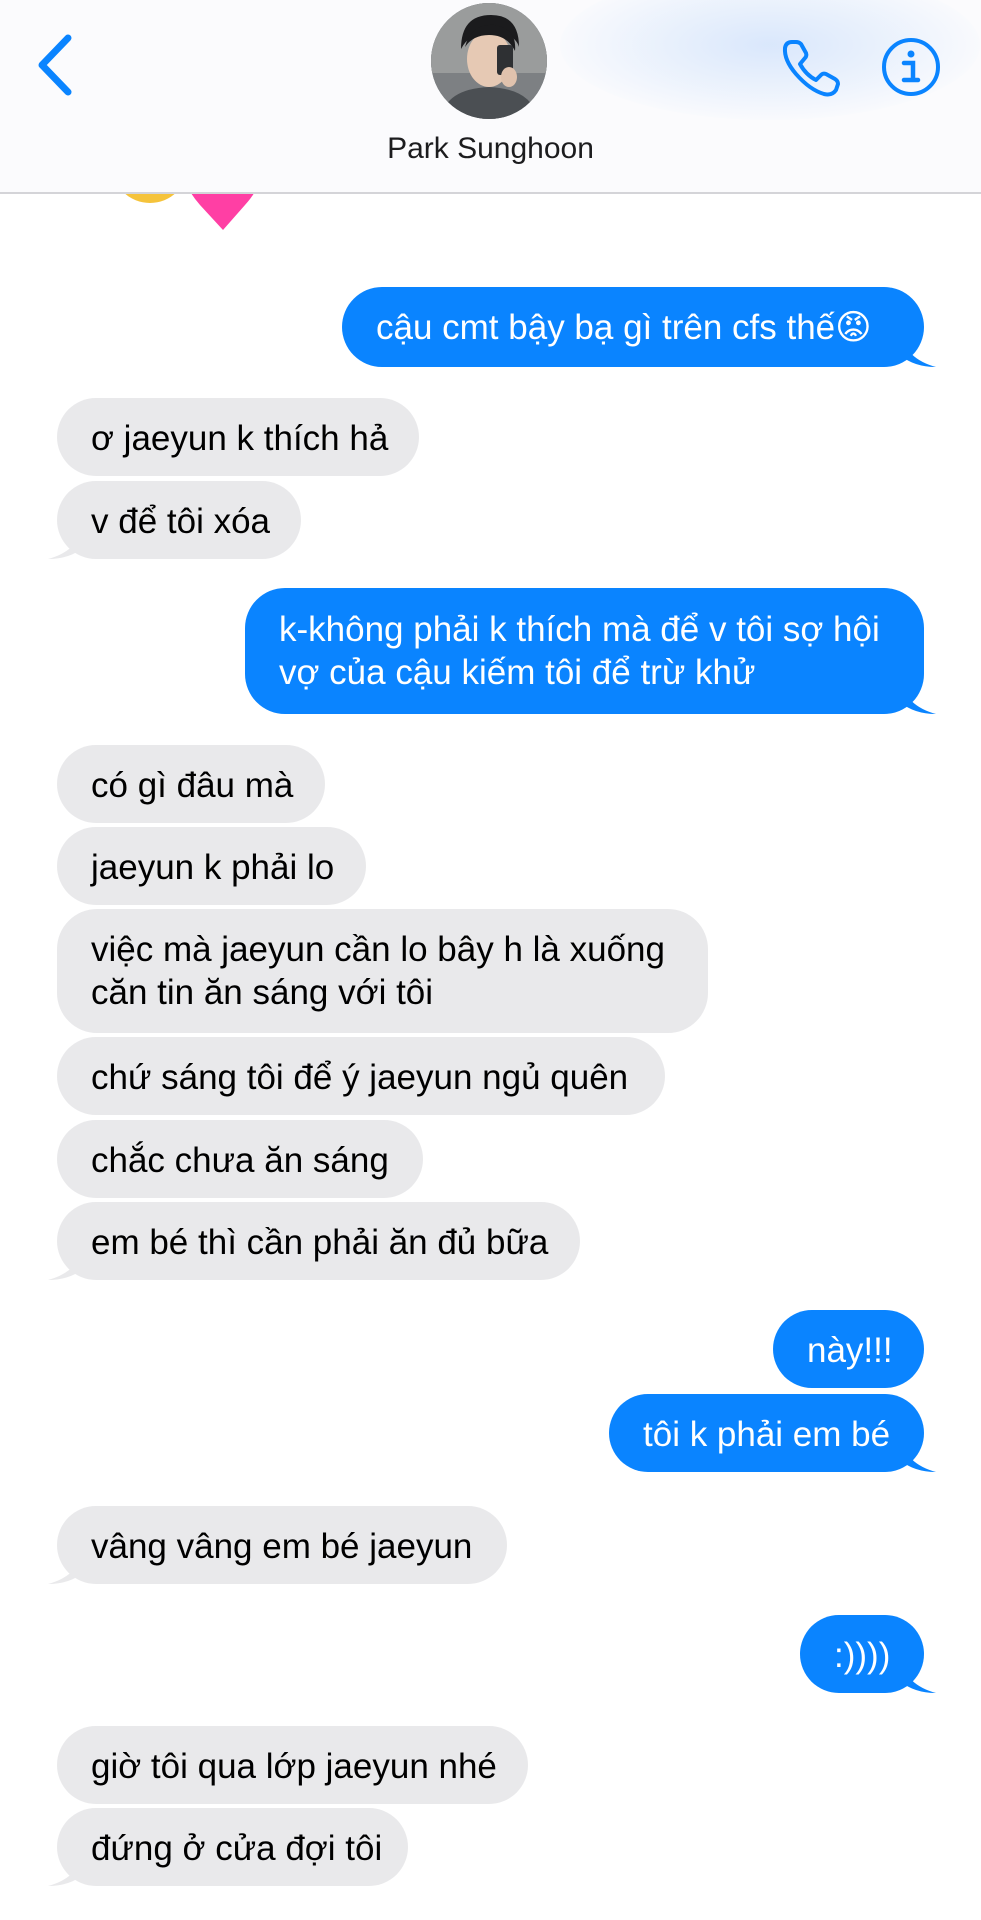 The height and width of the screenshot is (1920, 981). I want to click on message-line: căn tin ăn sáng với tôi, so click(262, 992).